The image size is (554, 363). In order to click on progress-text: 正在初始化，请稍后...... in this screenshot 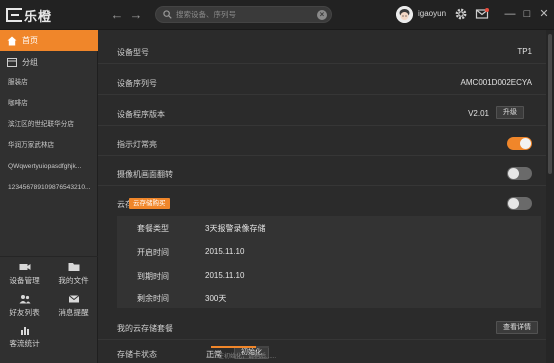, I will do `click(244, 357)`.